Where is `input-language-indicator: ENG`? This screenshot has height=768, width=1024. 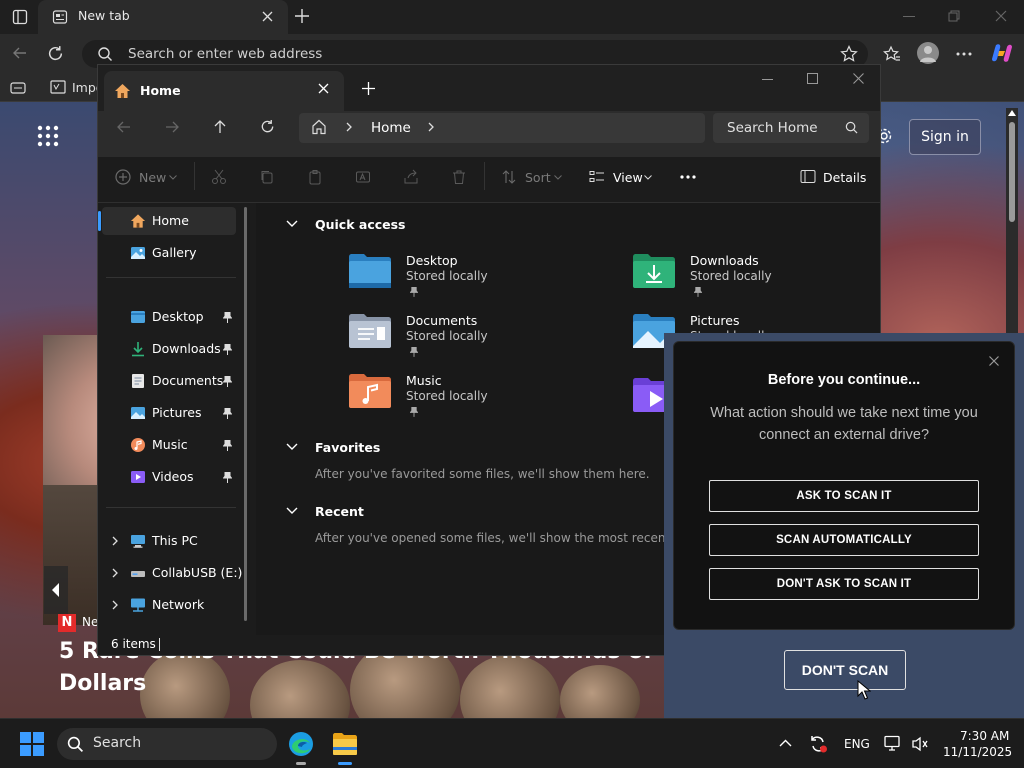 input-language-indicator: ENG is located at coordinates (857, 744).